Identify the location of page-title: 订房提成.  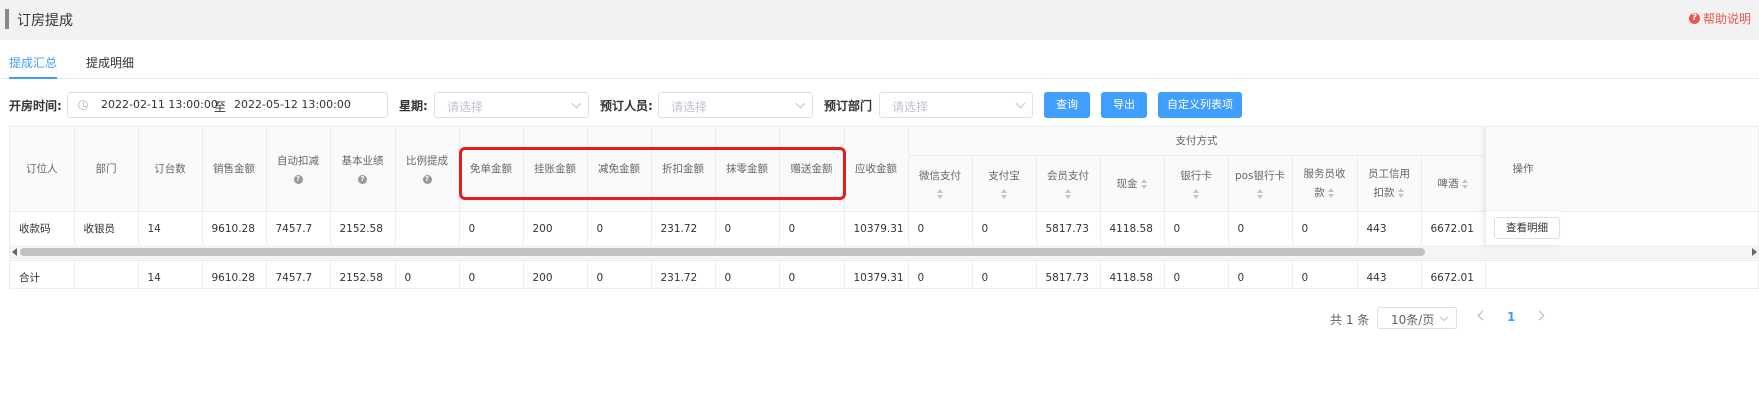
(45, 21).